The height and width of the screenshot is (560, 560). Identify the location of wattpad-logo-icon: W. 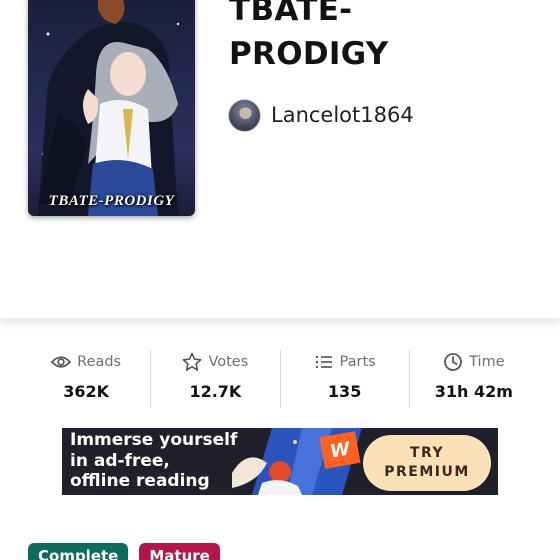
(340, 450).